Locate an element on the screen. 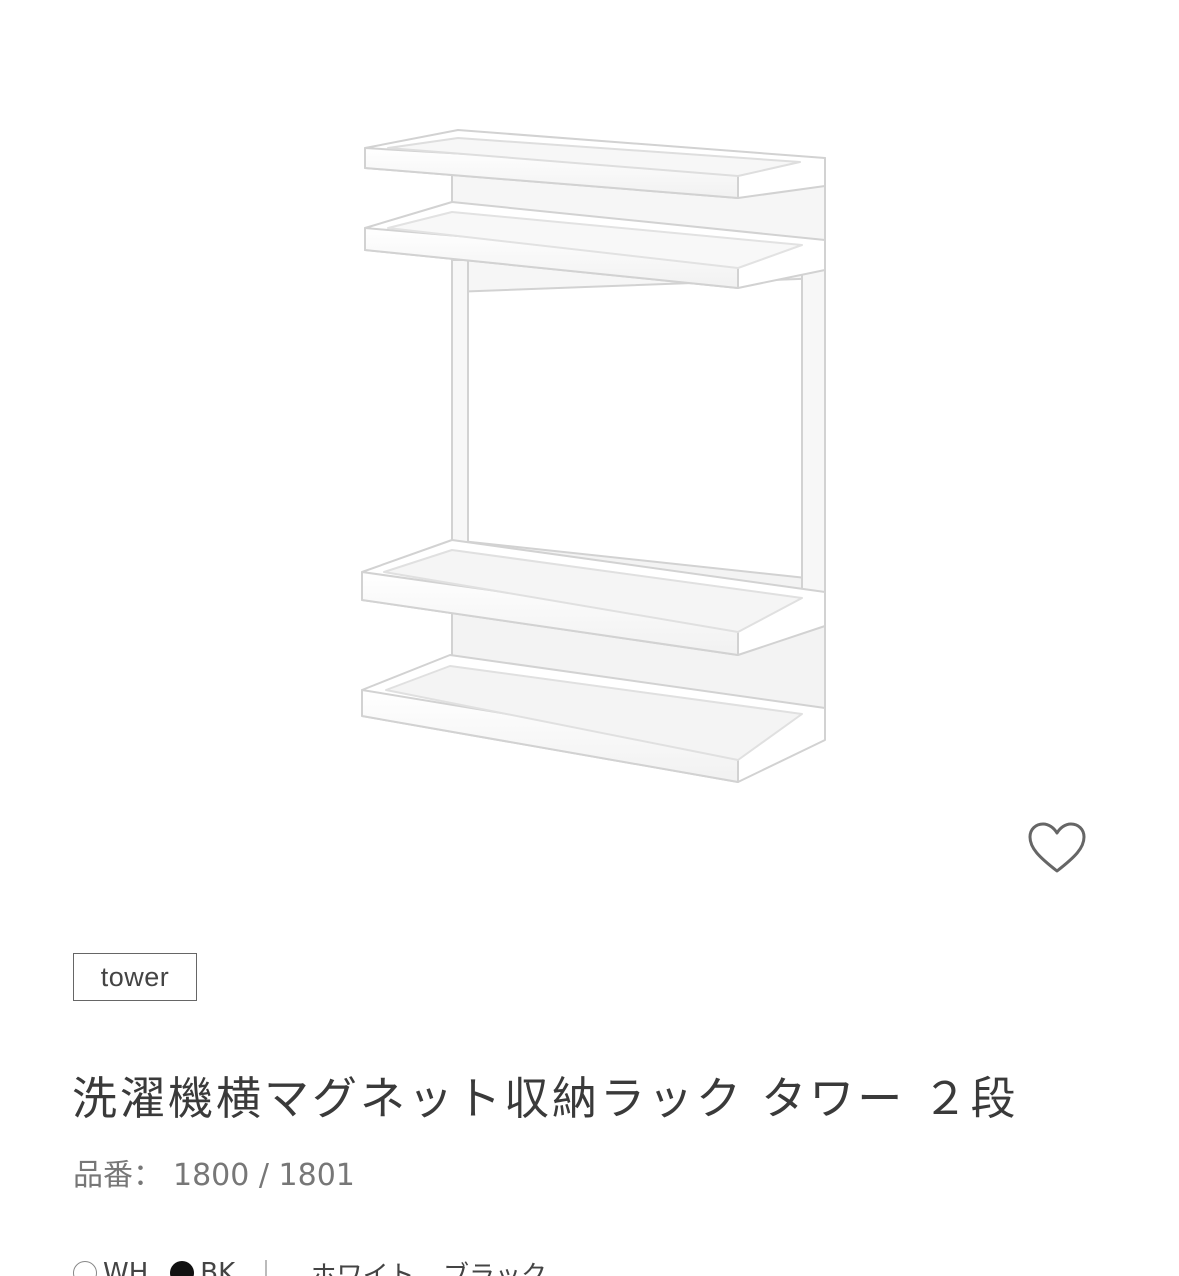  black-dot-icon is located at coordinates (182, 1268).